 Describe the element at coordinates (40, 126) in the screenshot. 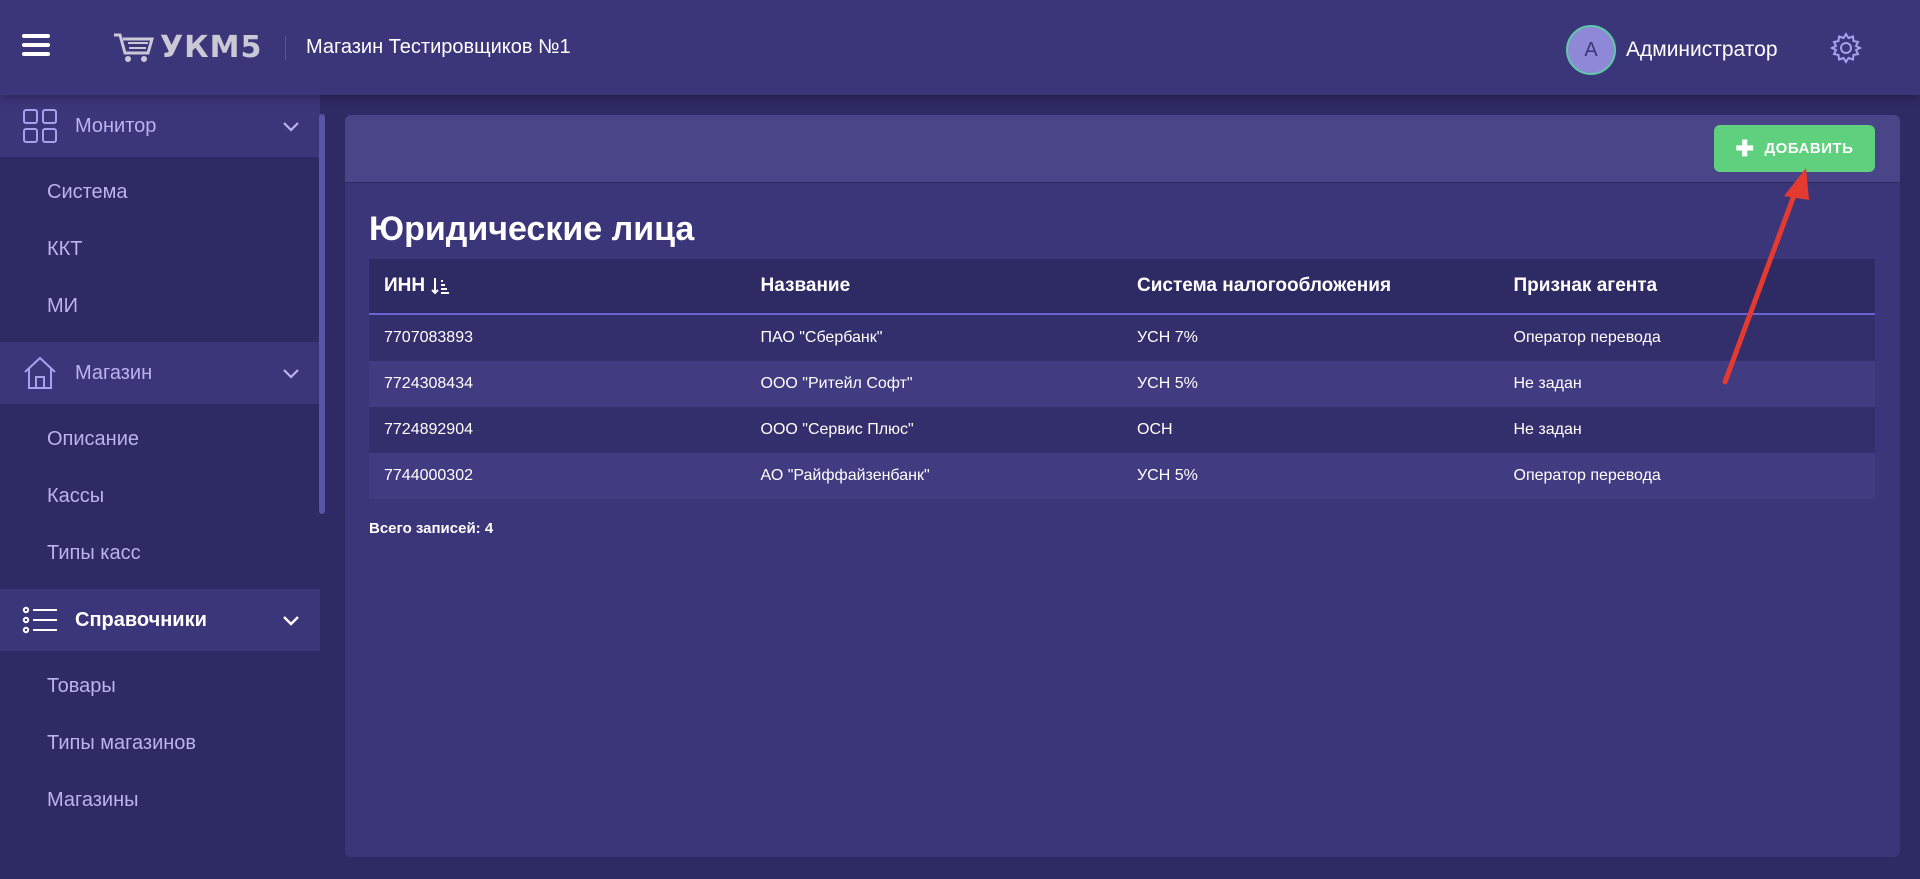

I see `grid-icon` at that location.